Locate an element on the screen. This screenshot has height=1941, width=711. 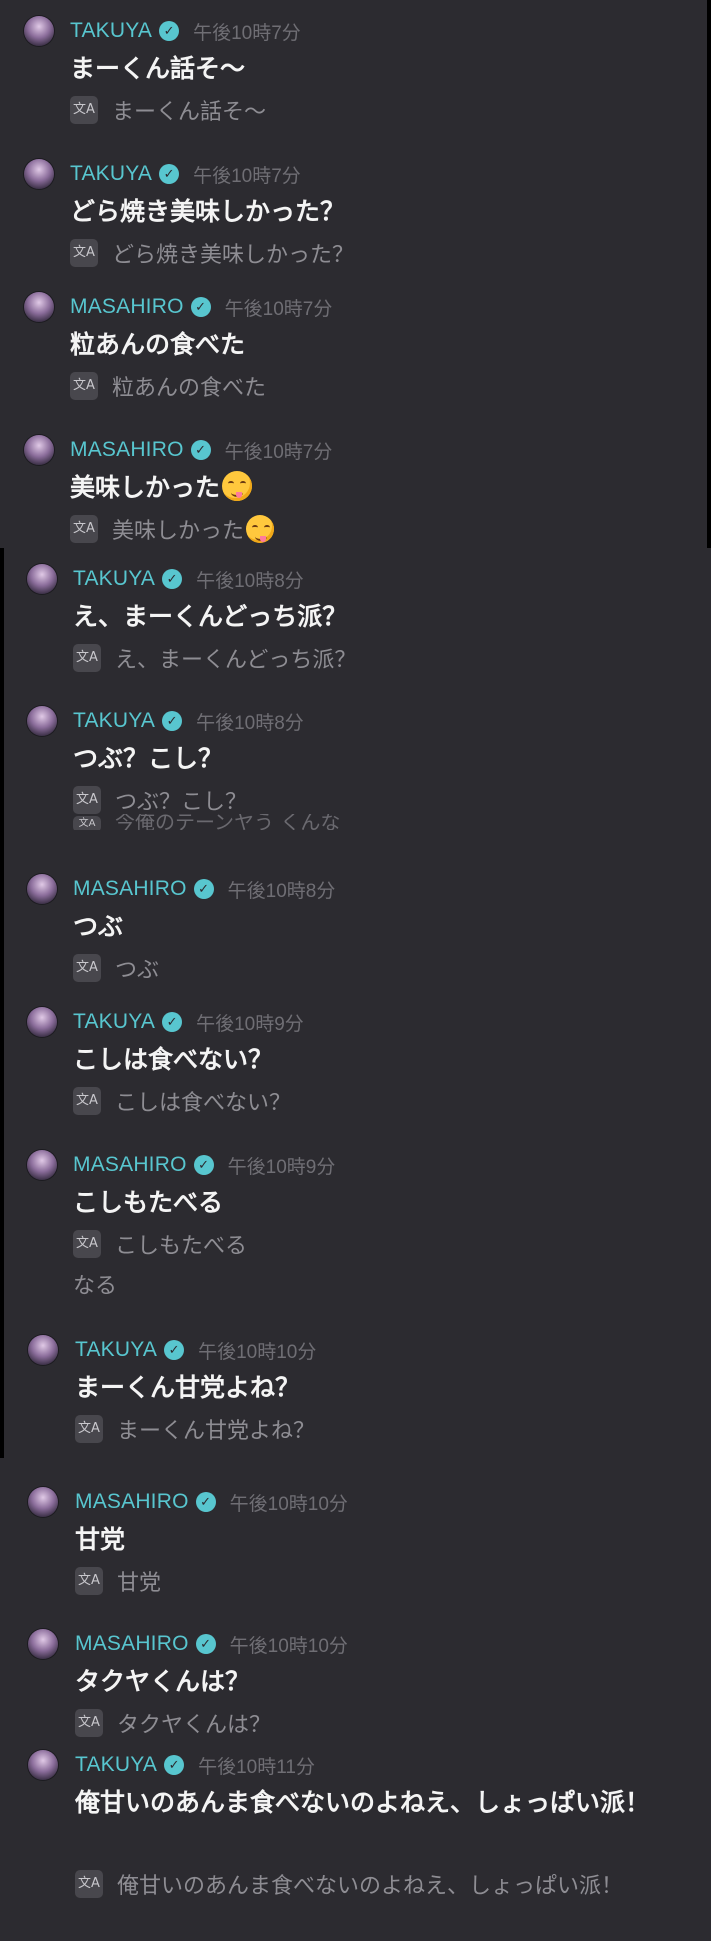
translation-text: え、まーくんどっち派？ is located at coordinates (236, 660).